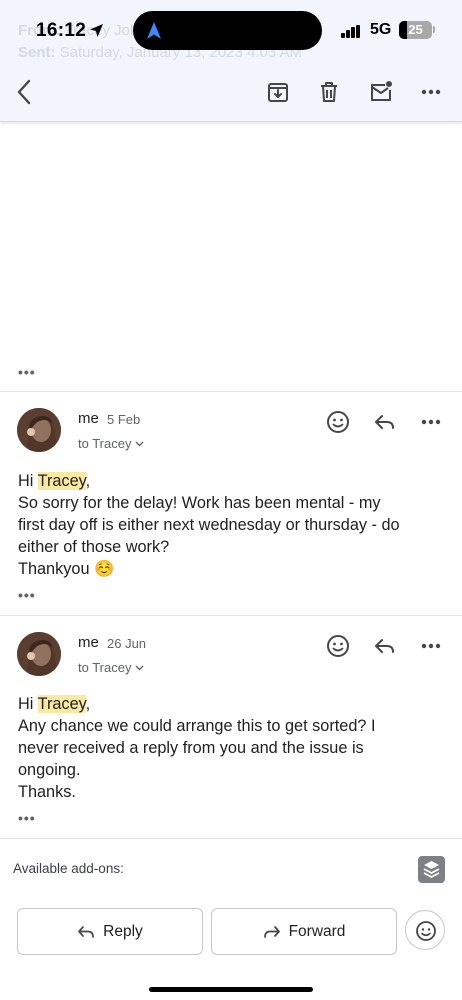 The image size is (462, 1000). I want to click on message-date: 26 Jun, so click(127, 643).